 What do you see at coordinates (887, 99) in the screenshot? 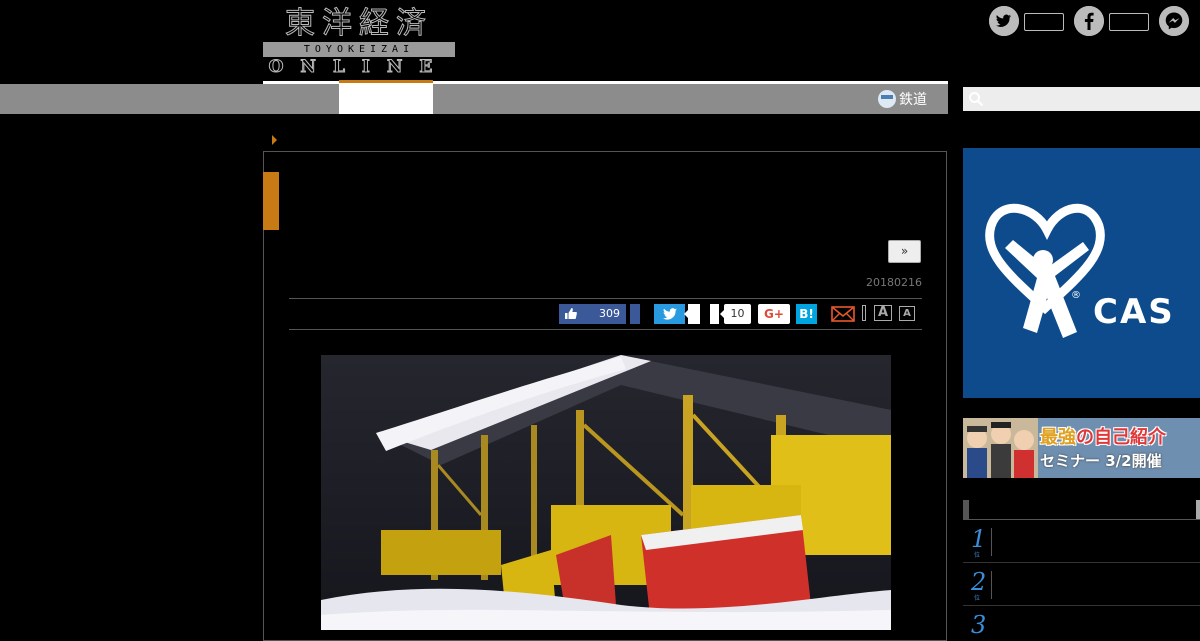
I see `train-icon` at bounding box center [887, 99].